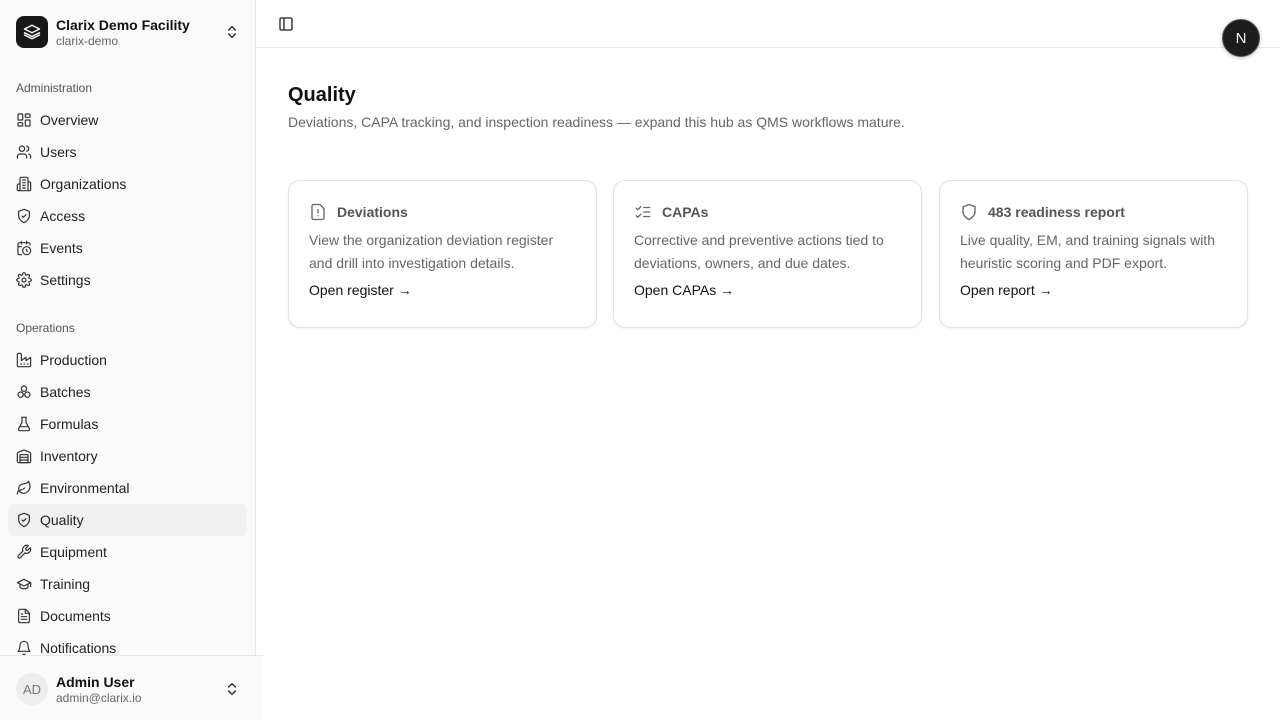  I want to click on list-checks-icon, so click(643, 212).